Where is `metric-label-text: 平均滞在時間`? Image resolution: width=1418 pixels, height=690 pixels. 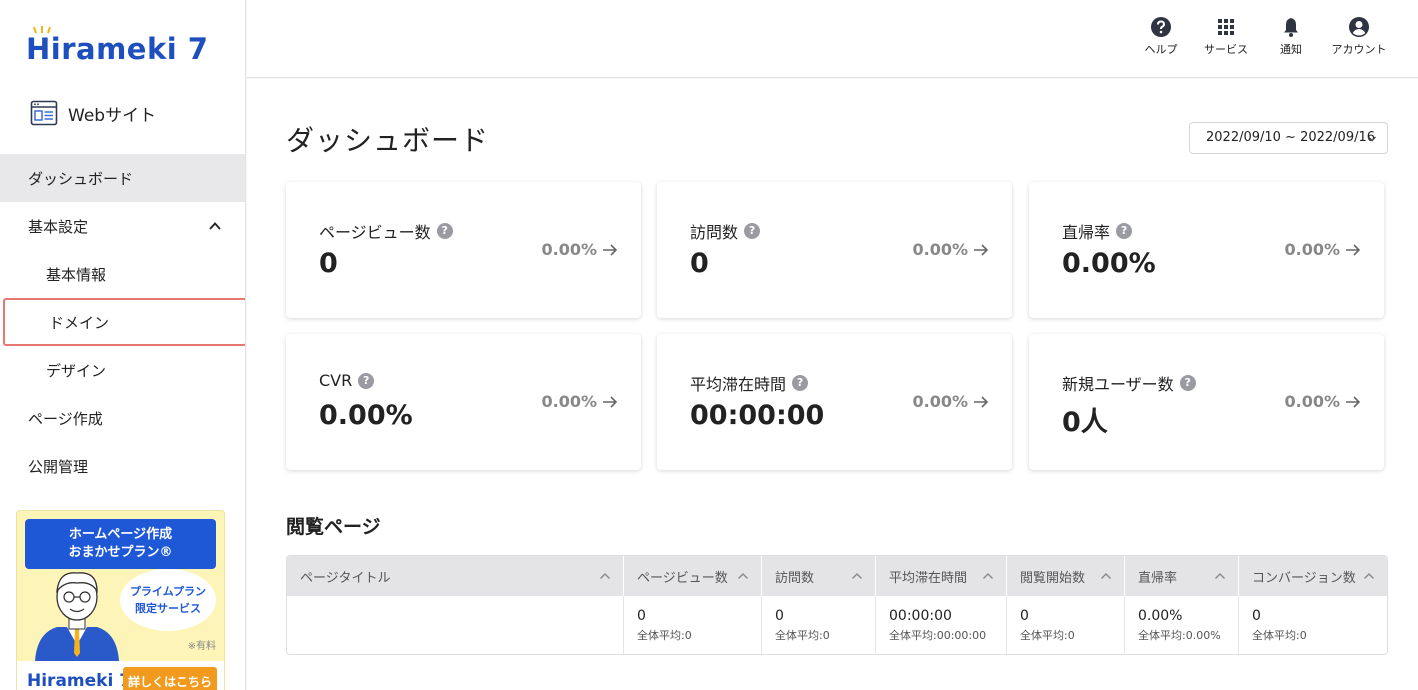
metric-label-text: 平均滞在時間 is located at coordinates (738, 384).